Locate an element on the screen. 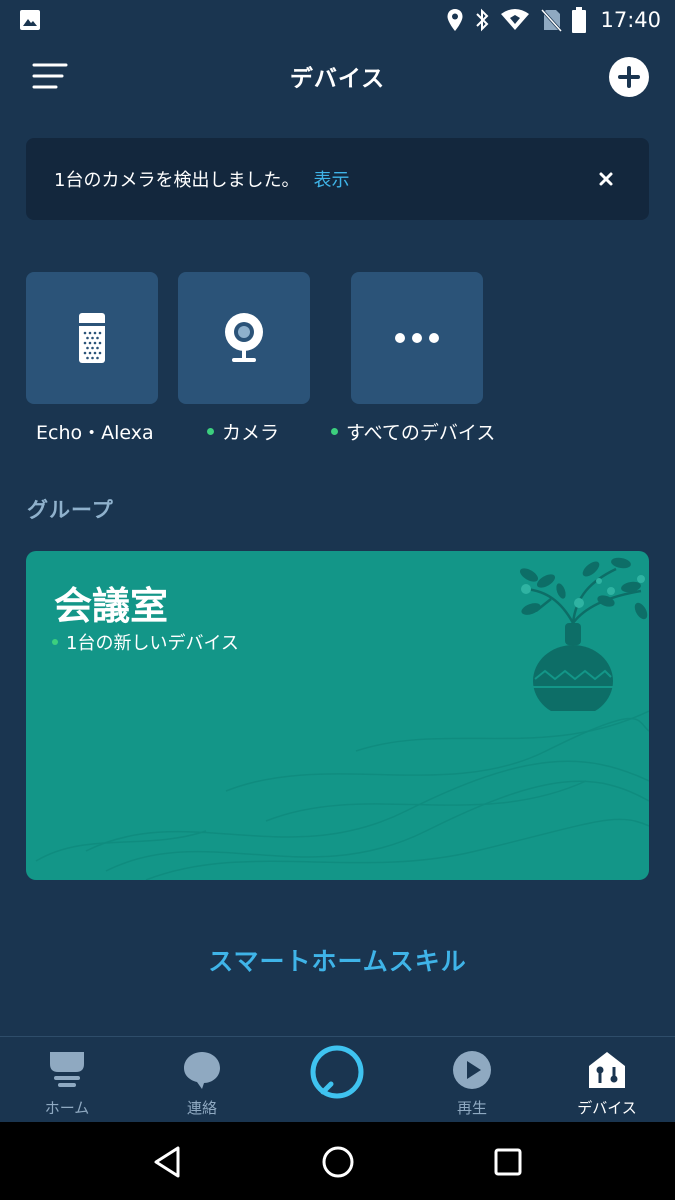 Image resolution: width=675 pixels, height=1200 pixels. camera-detected-banner: 1台のカメラを検出しました。 表示 is located at coordinates (337, 179).